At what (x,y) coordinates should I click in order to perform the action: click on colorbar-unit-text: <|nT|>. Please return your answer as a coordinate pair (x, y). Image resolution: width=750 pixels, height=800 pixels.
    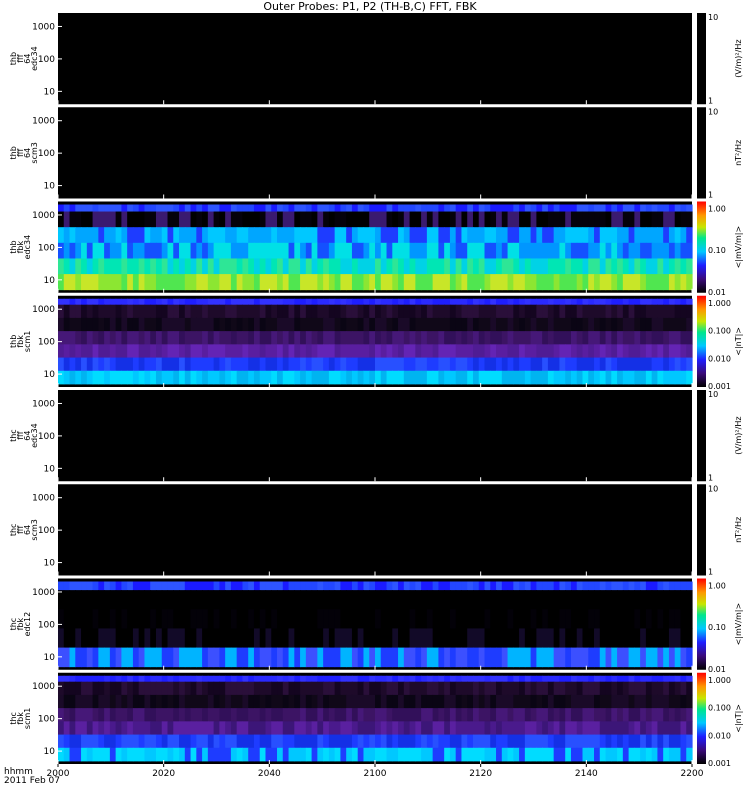
    Looking at the image, I should click on (738, 718).